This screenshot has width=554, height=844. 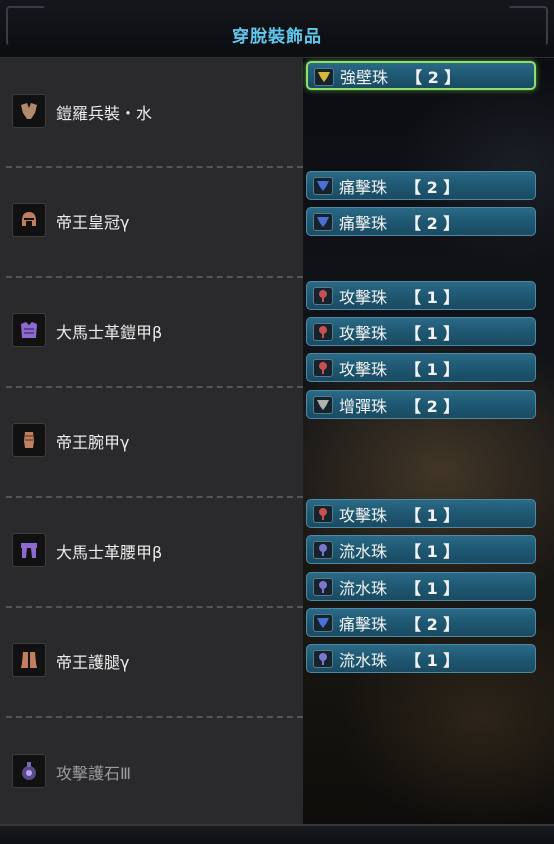 What do you see at coordinates (277, 834) in the screenshot?
I see `window-bottom-frame` at bounding box center [277, 834].